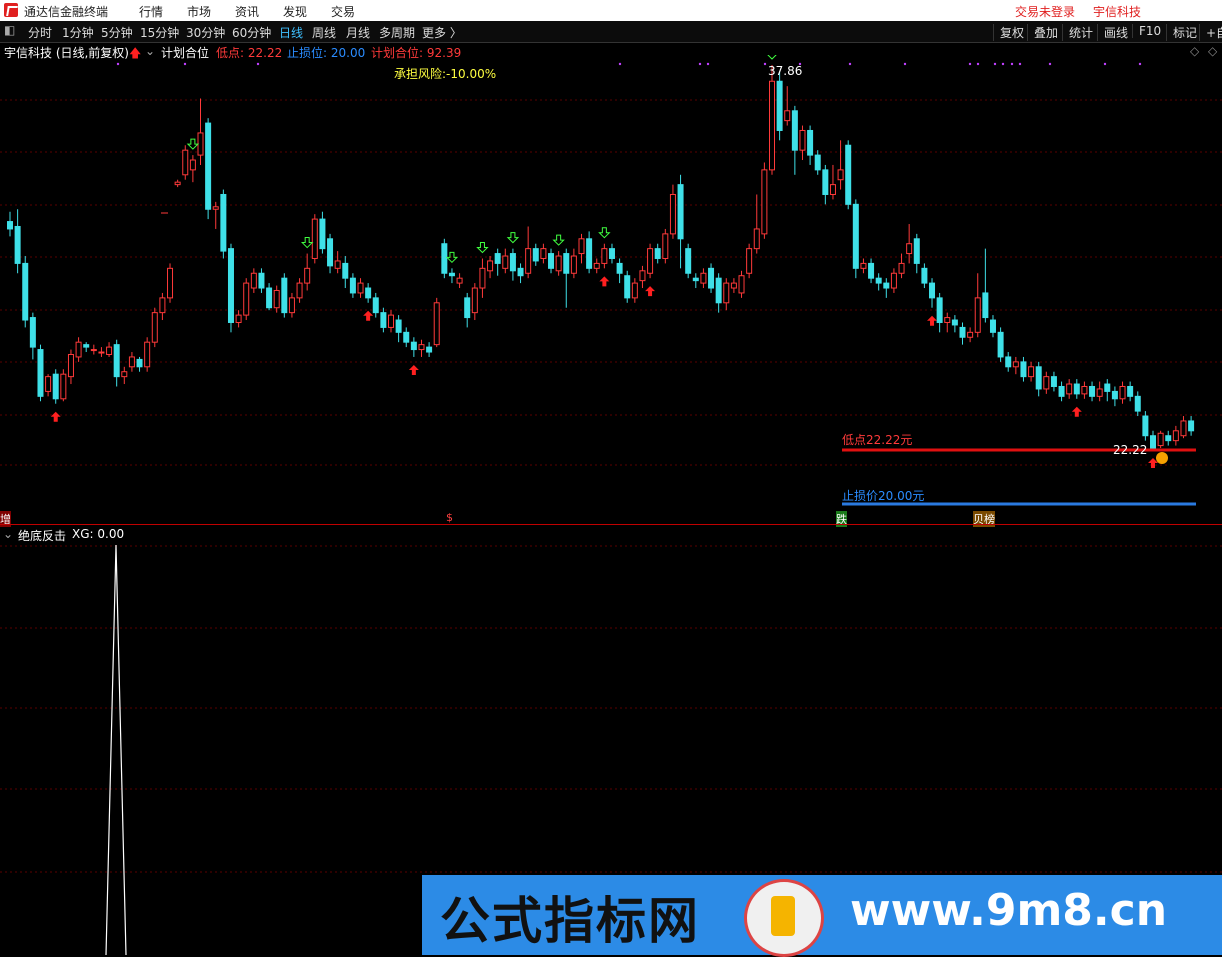 The width and height of the screenshot is (1222, 957). I want to click on stats-button: 统计, so click(1077, 32).